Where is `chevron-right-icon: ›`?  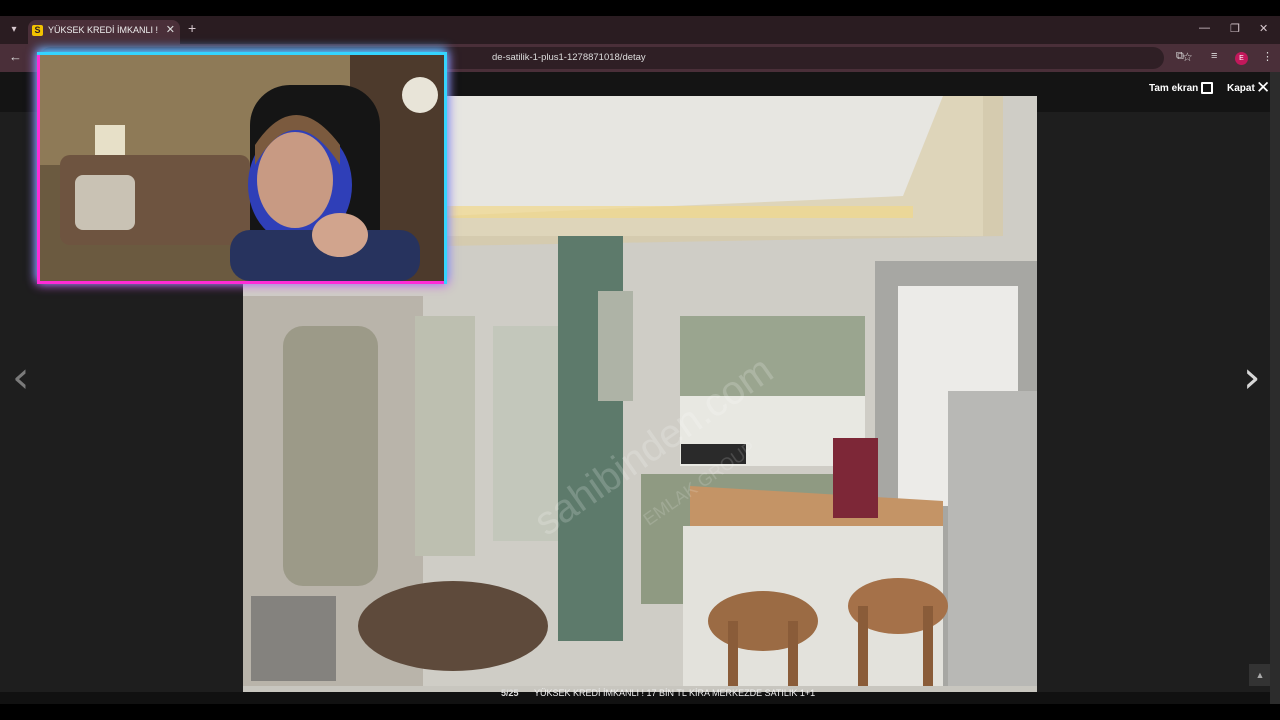 chevron-right-icon: › is located at coordinates (1252, 377).